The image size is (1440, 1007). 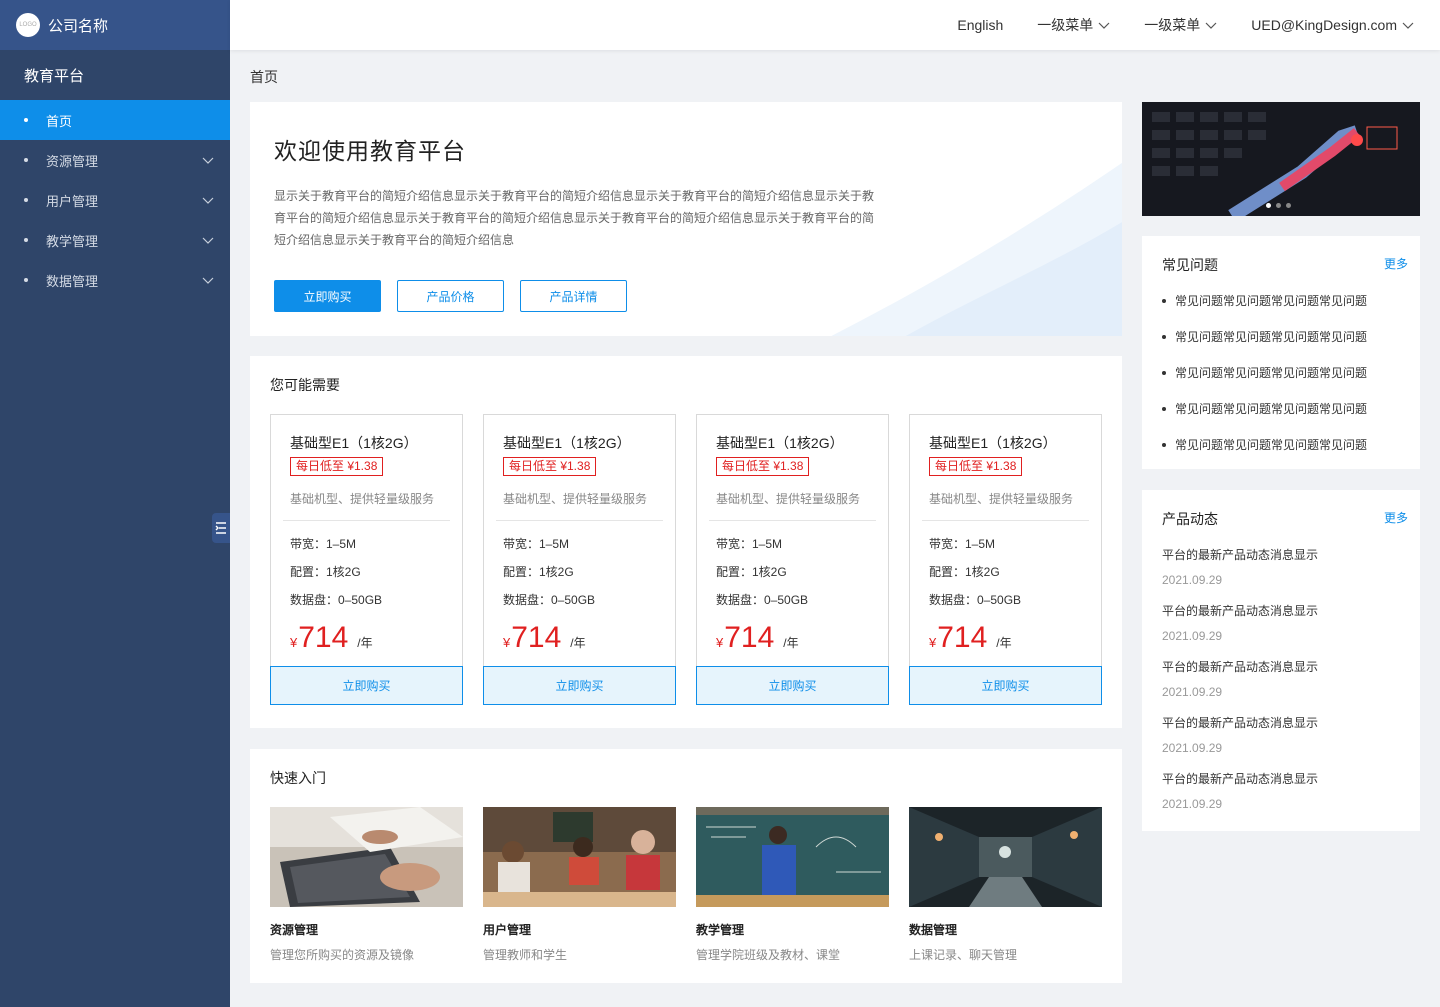 I want to click on top-menu-1: 一级菜单, so click(x=1073, y=25).